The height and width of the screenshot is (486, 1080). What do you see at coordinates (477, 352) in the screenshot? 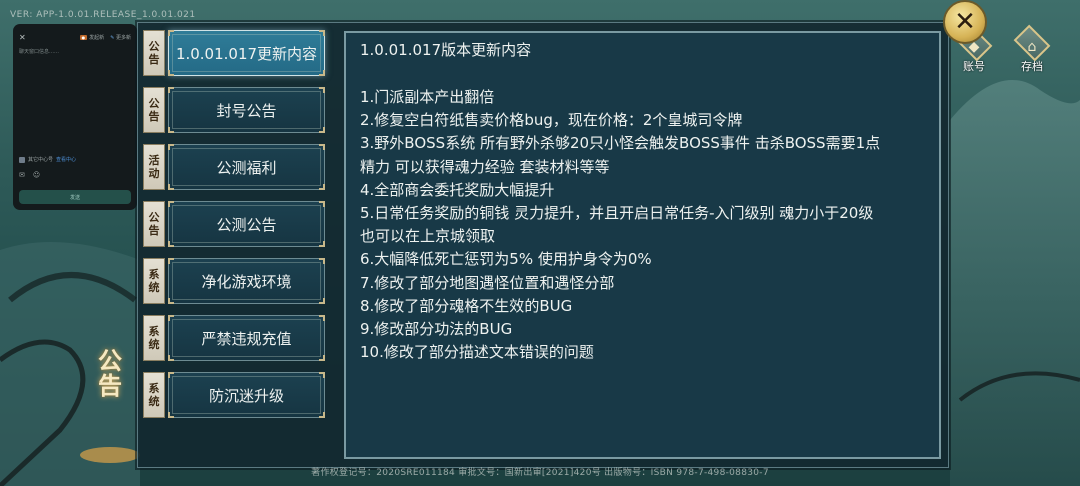
I see `list-item: 10.修改了部分描述文本错误的问题` at bounding box center [477, 352].